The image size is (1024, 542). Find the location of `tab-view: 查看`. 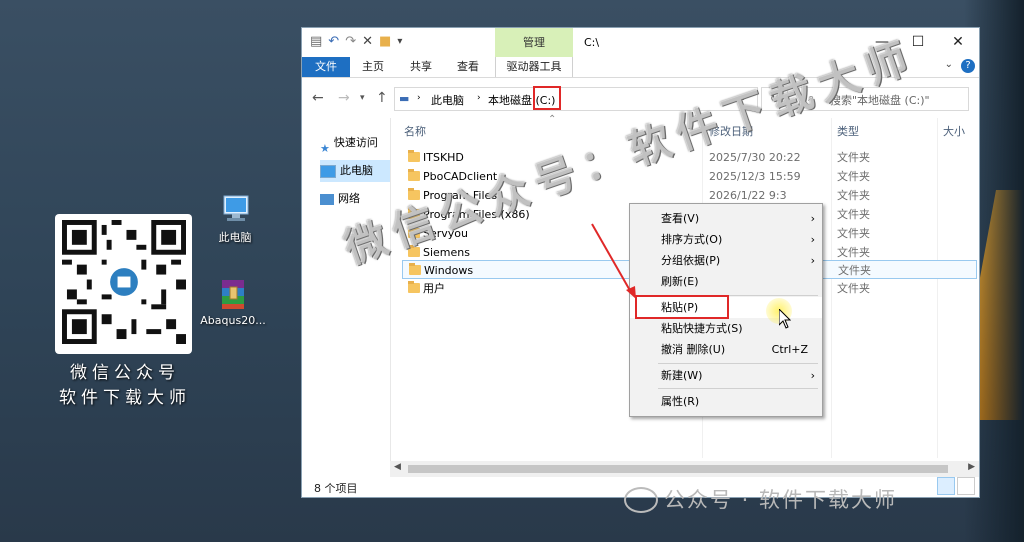

tab-view: 查看 is located at coordinates (468, 67).